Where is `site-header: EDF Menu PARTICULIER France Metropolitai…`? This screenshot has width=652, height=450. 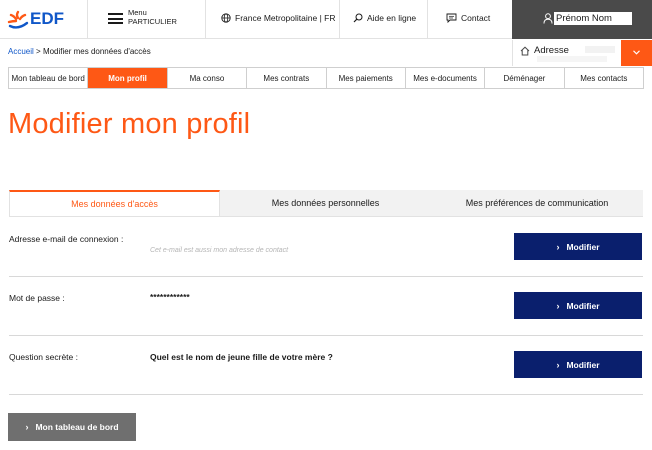
site-header: EDF Menu PARTICULIER France Metropolitai… is located at coordinates (326, 19).